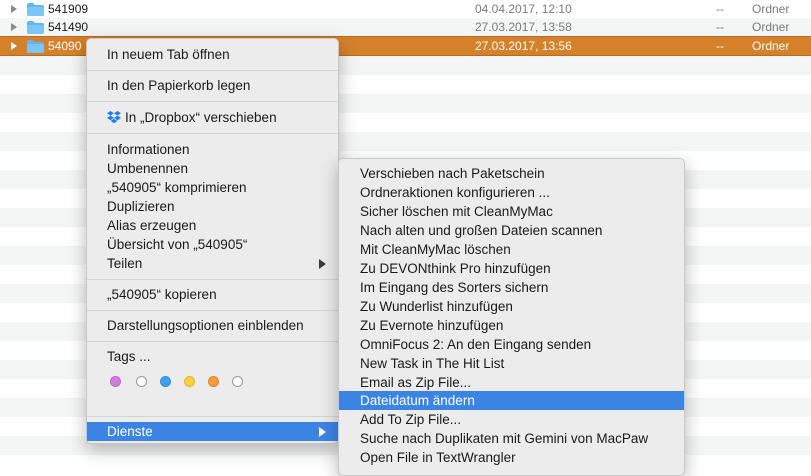 The height and width of the screenshot is (476, 811). Describe the element at coordinates (212, 263) in the screenshot. I see `menu-item-share: Teilen` at that location.